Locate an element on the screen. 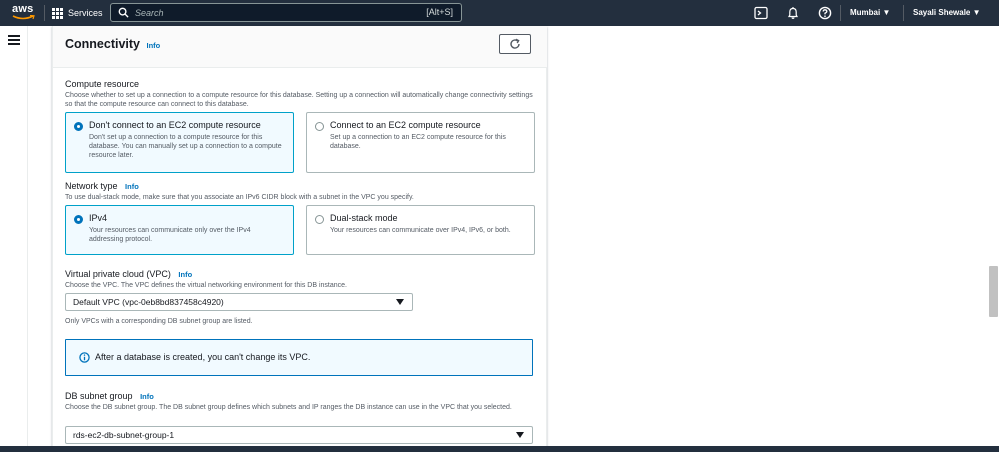  cloudshell-icon is located at coordinates (761, 13).